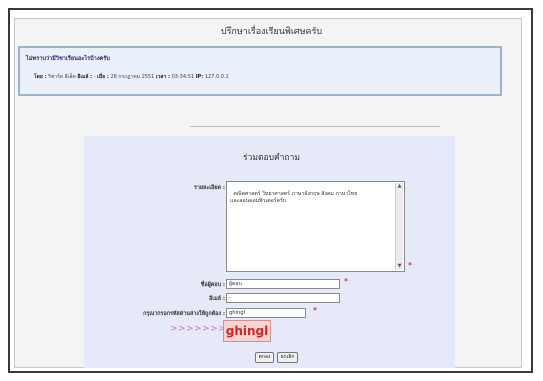 The image size is (543, 381). Describe the element at coordinates (94, 77) in the screenshot. I see `topic-email-value: -` at that location.